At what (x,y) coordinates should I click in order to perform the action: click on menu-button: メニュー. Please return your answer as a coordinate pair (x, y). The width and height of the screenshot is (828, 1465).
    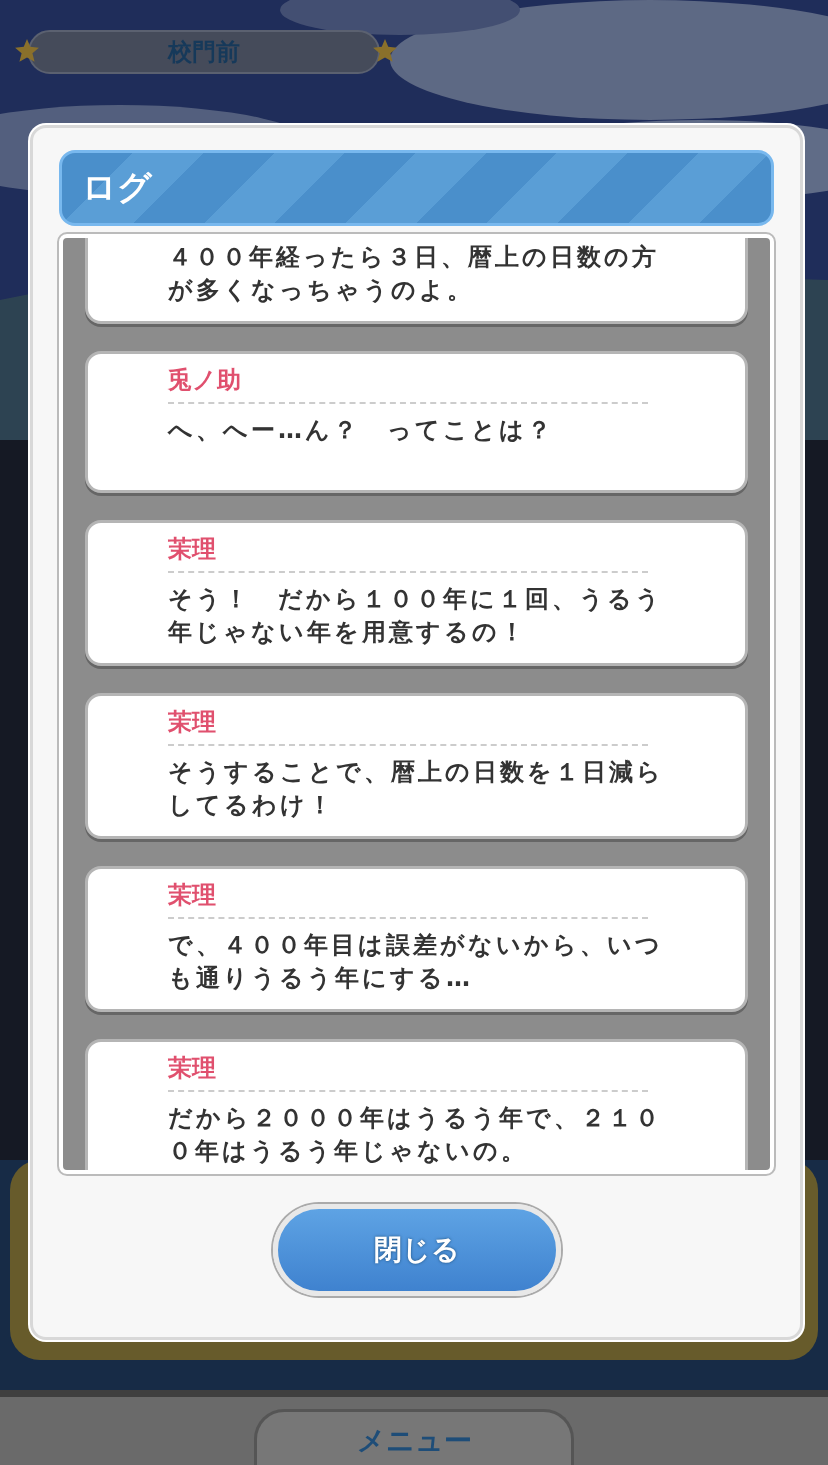
    Looking at the image, I should click on (414, 1437).